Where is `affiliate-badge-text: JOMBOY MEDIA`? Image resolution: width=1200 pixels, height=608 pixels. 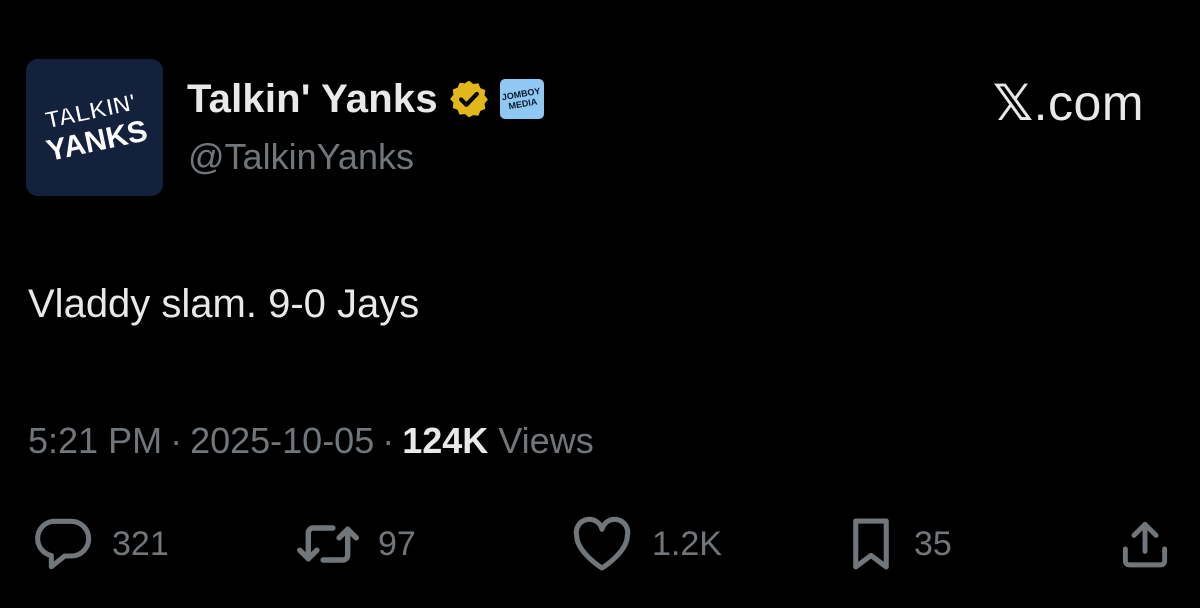
affiliate-badge-text: JOMBOY MEDIA is located at coordinates (520, 98).